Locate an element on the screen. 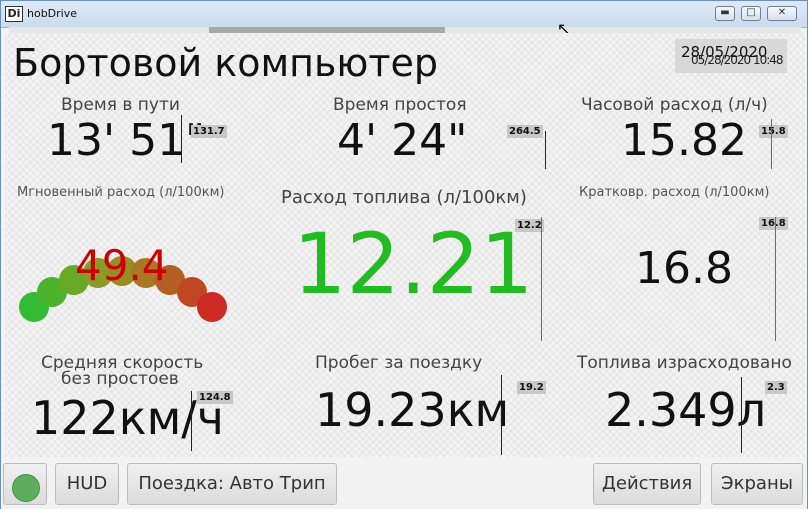 The height and width of the screenshot is (509, 808). minimize-icon: ▬ is located at coordinates (725, 12).